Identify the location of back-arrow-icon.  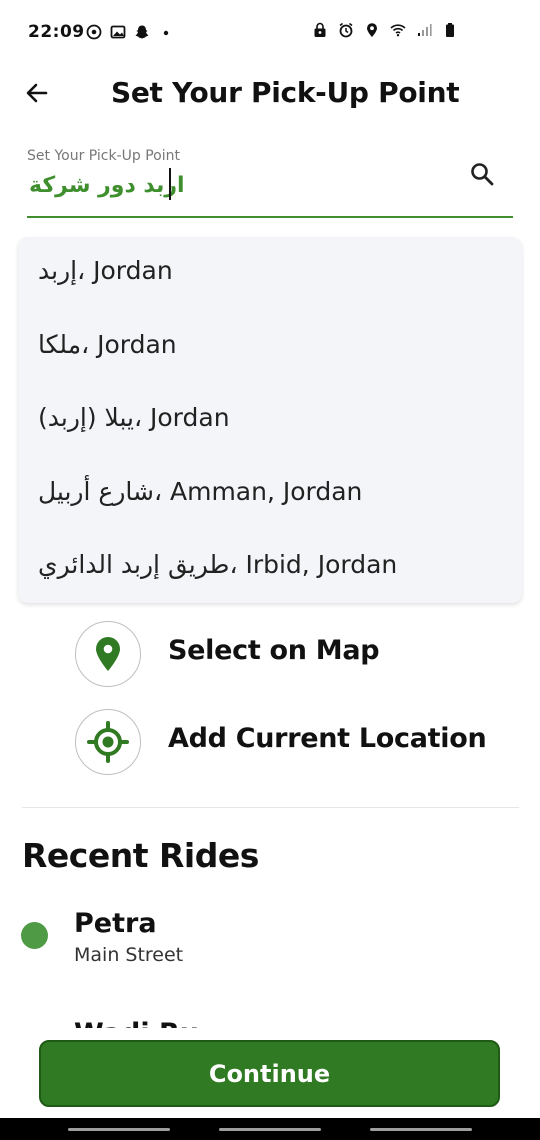
(37, 93).